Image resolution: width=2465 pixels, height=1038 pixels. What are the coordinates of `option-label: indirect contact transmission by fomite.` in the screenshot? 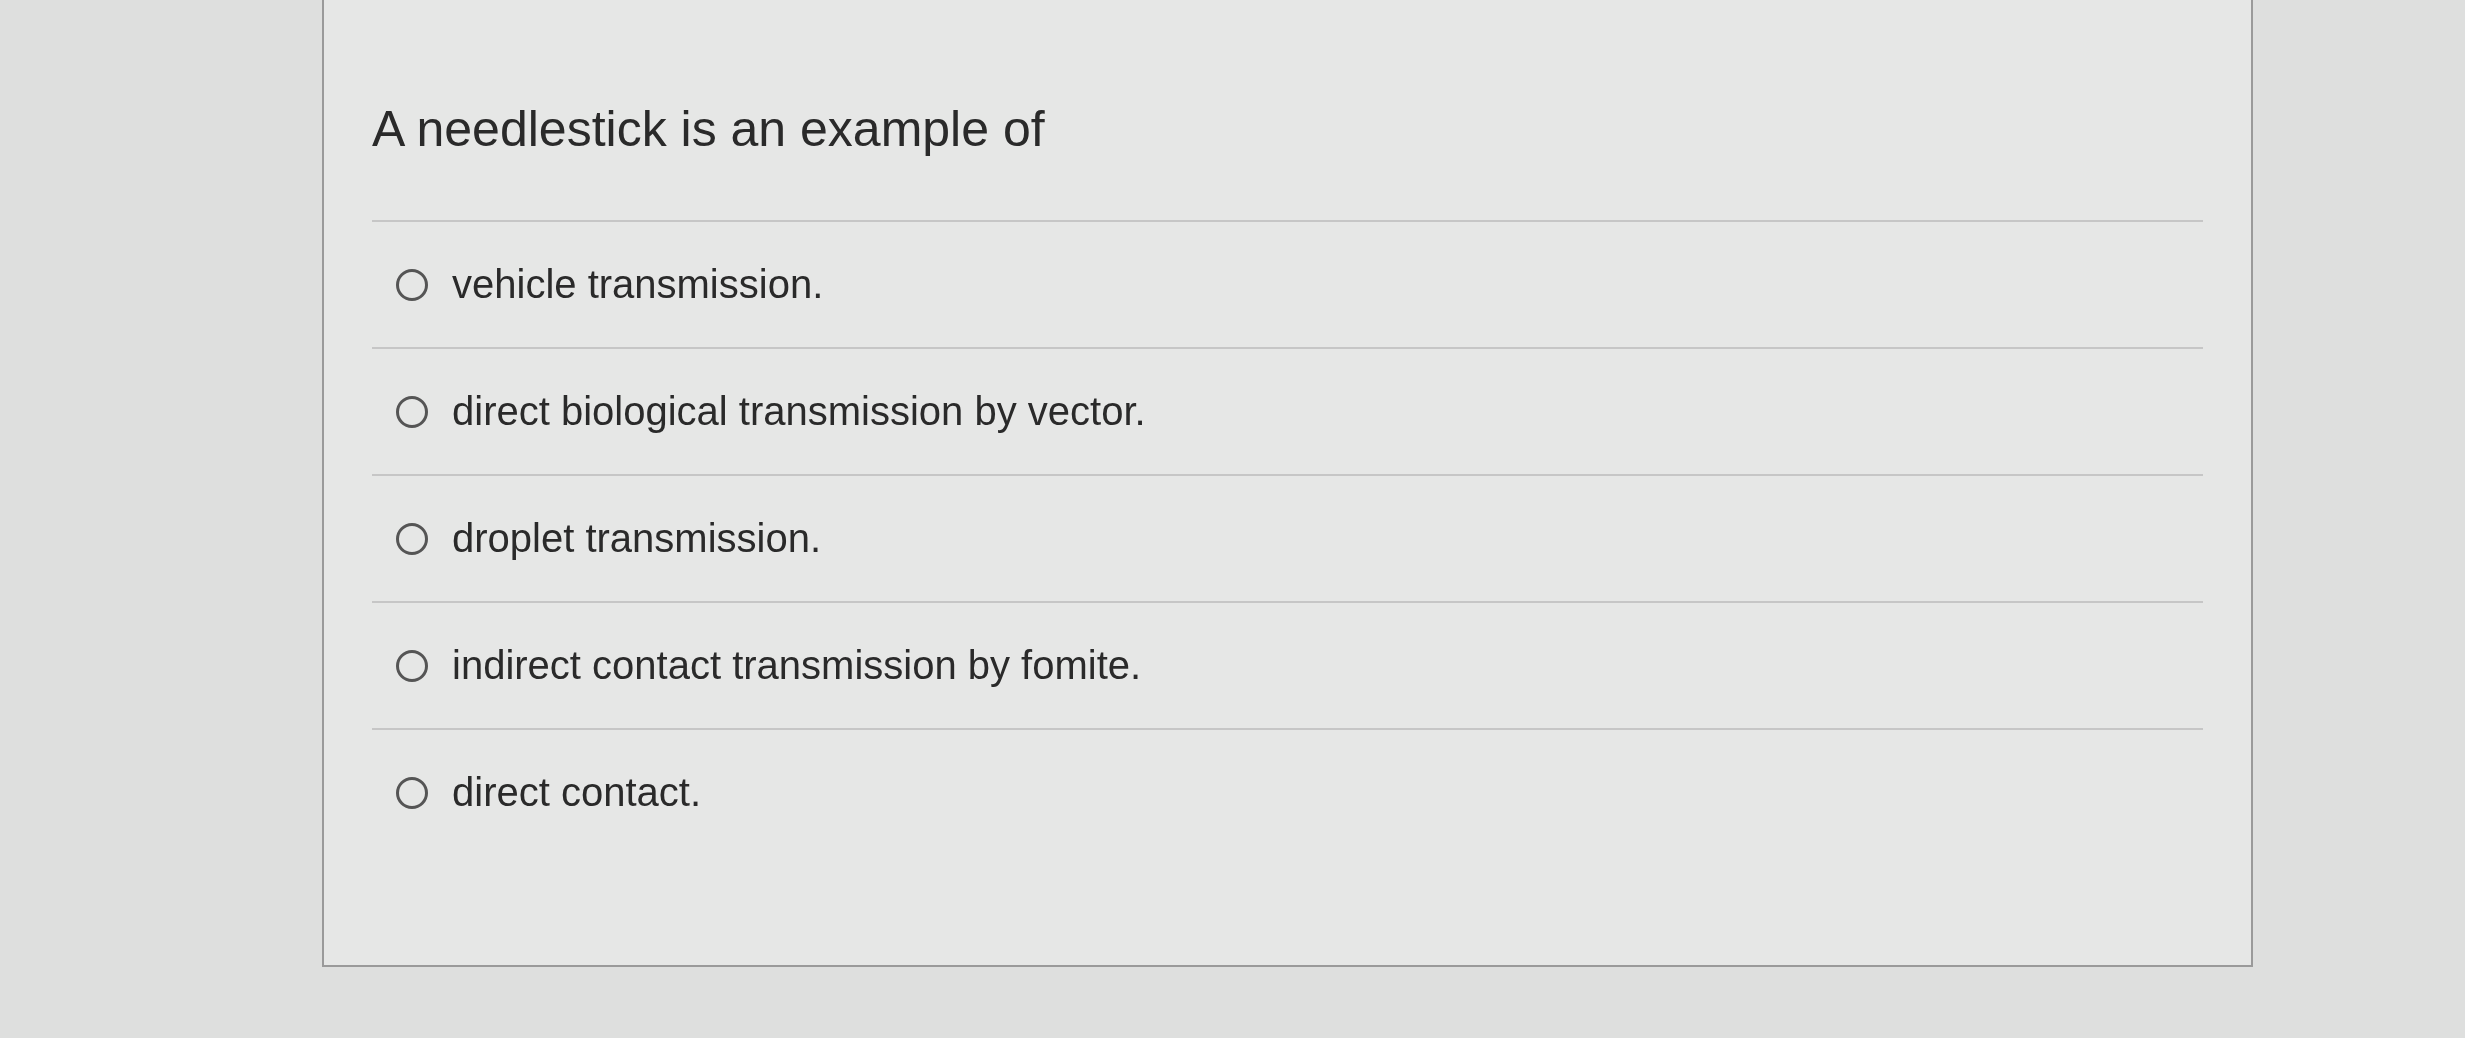 It's located at (797, 665).